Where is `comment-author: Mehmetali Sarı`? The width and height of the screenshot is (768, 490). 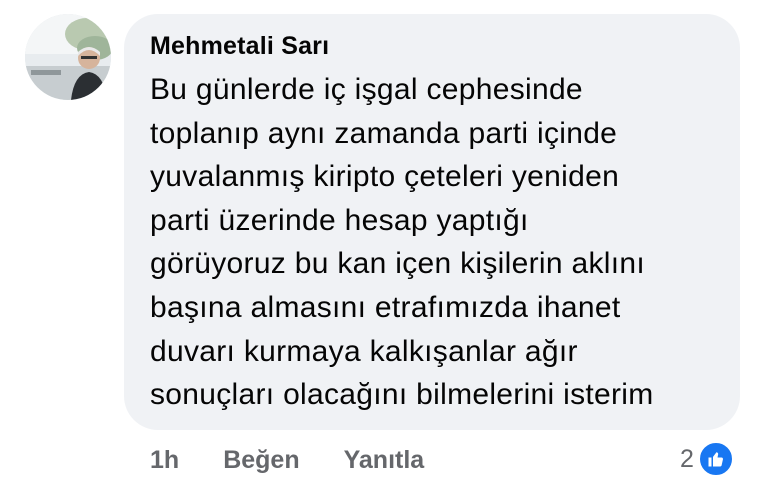 comment-author: Mehmetali Sarı is located at coordinates (433, 46).